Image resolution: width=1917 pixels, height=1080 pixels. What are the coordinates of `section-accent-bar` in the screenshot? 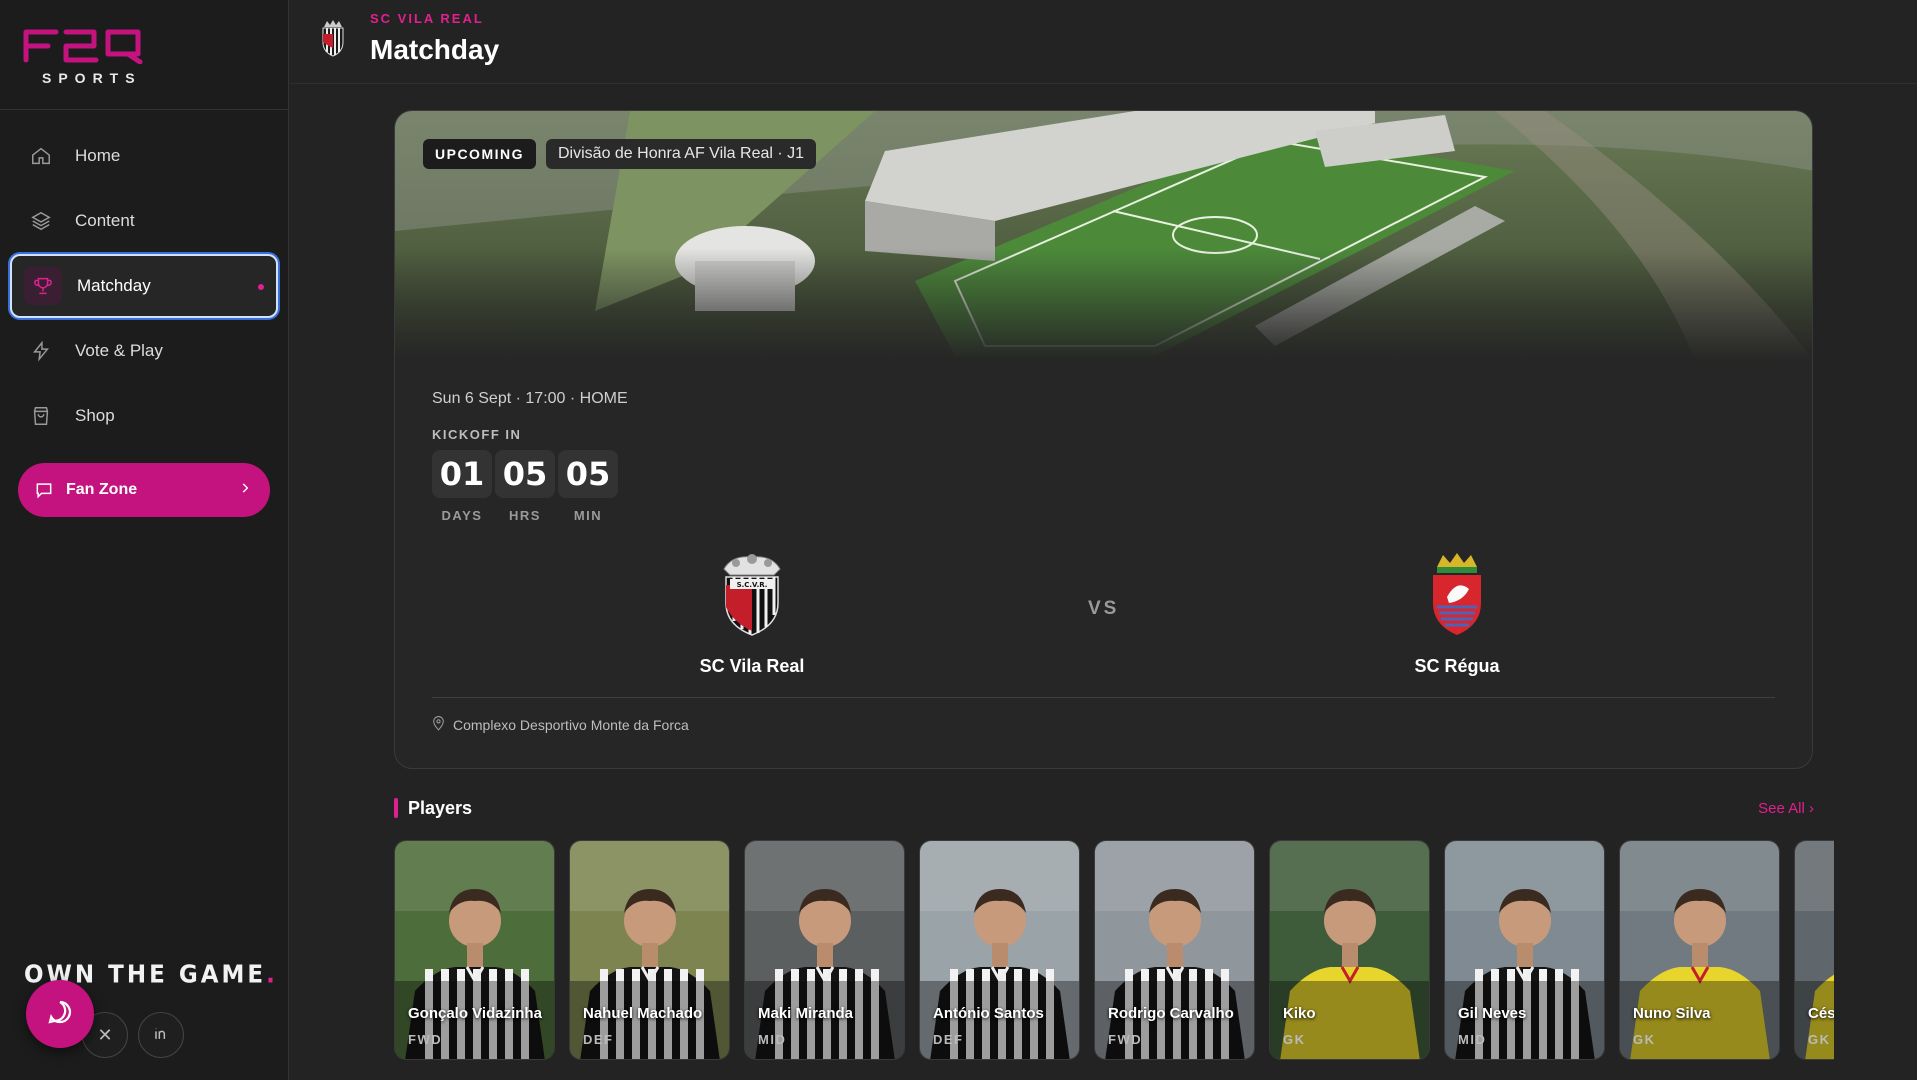 It's located at (396, 808).